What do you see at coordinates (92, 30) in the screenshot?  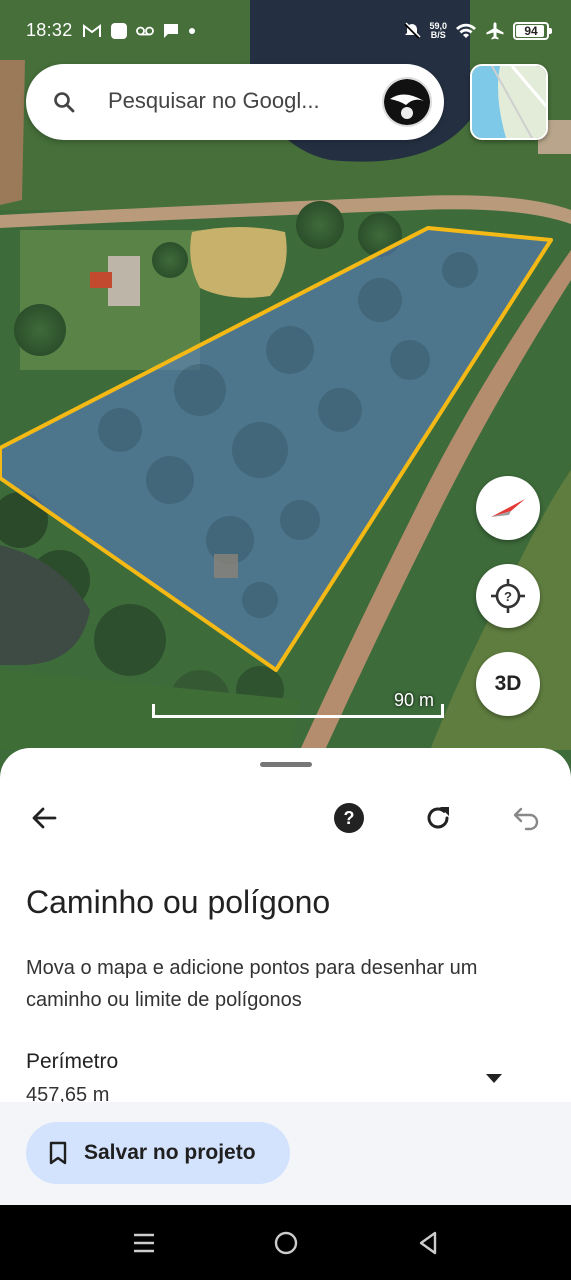 I see `gmail-icon` at bounding box center [92, 30].